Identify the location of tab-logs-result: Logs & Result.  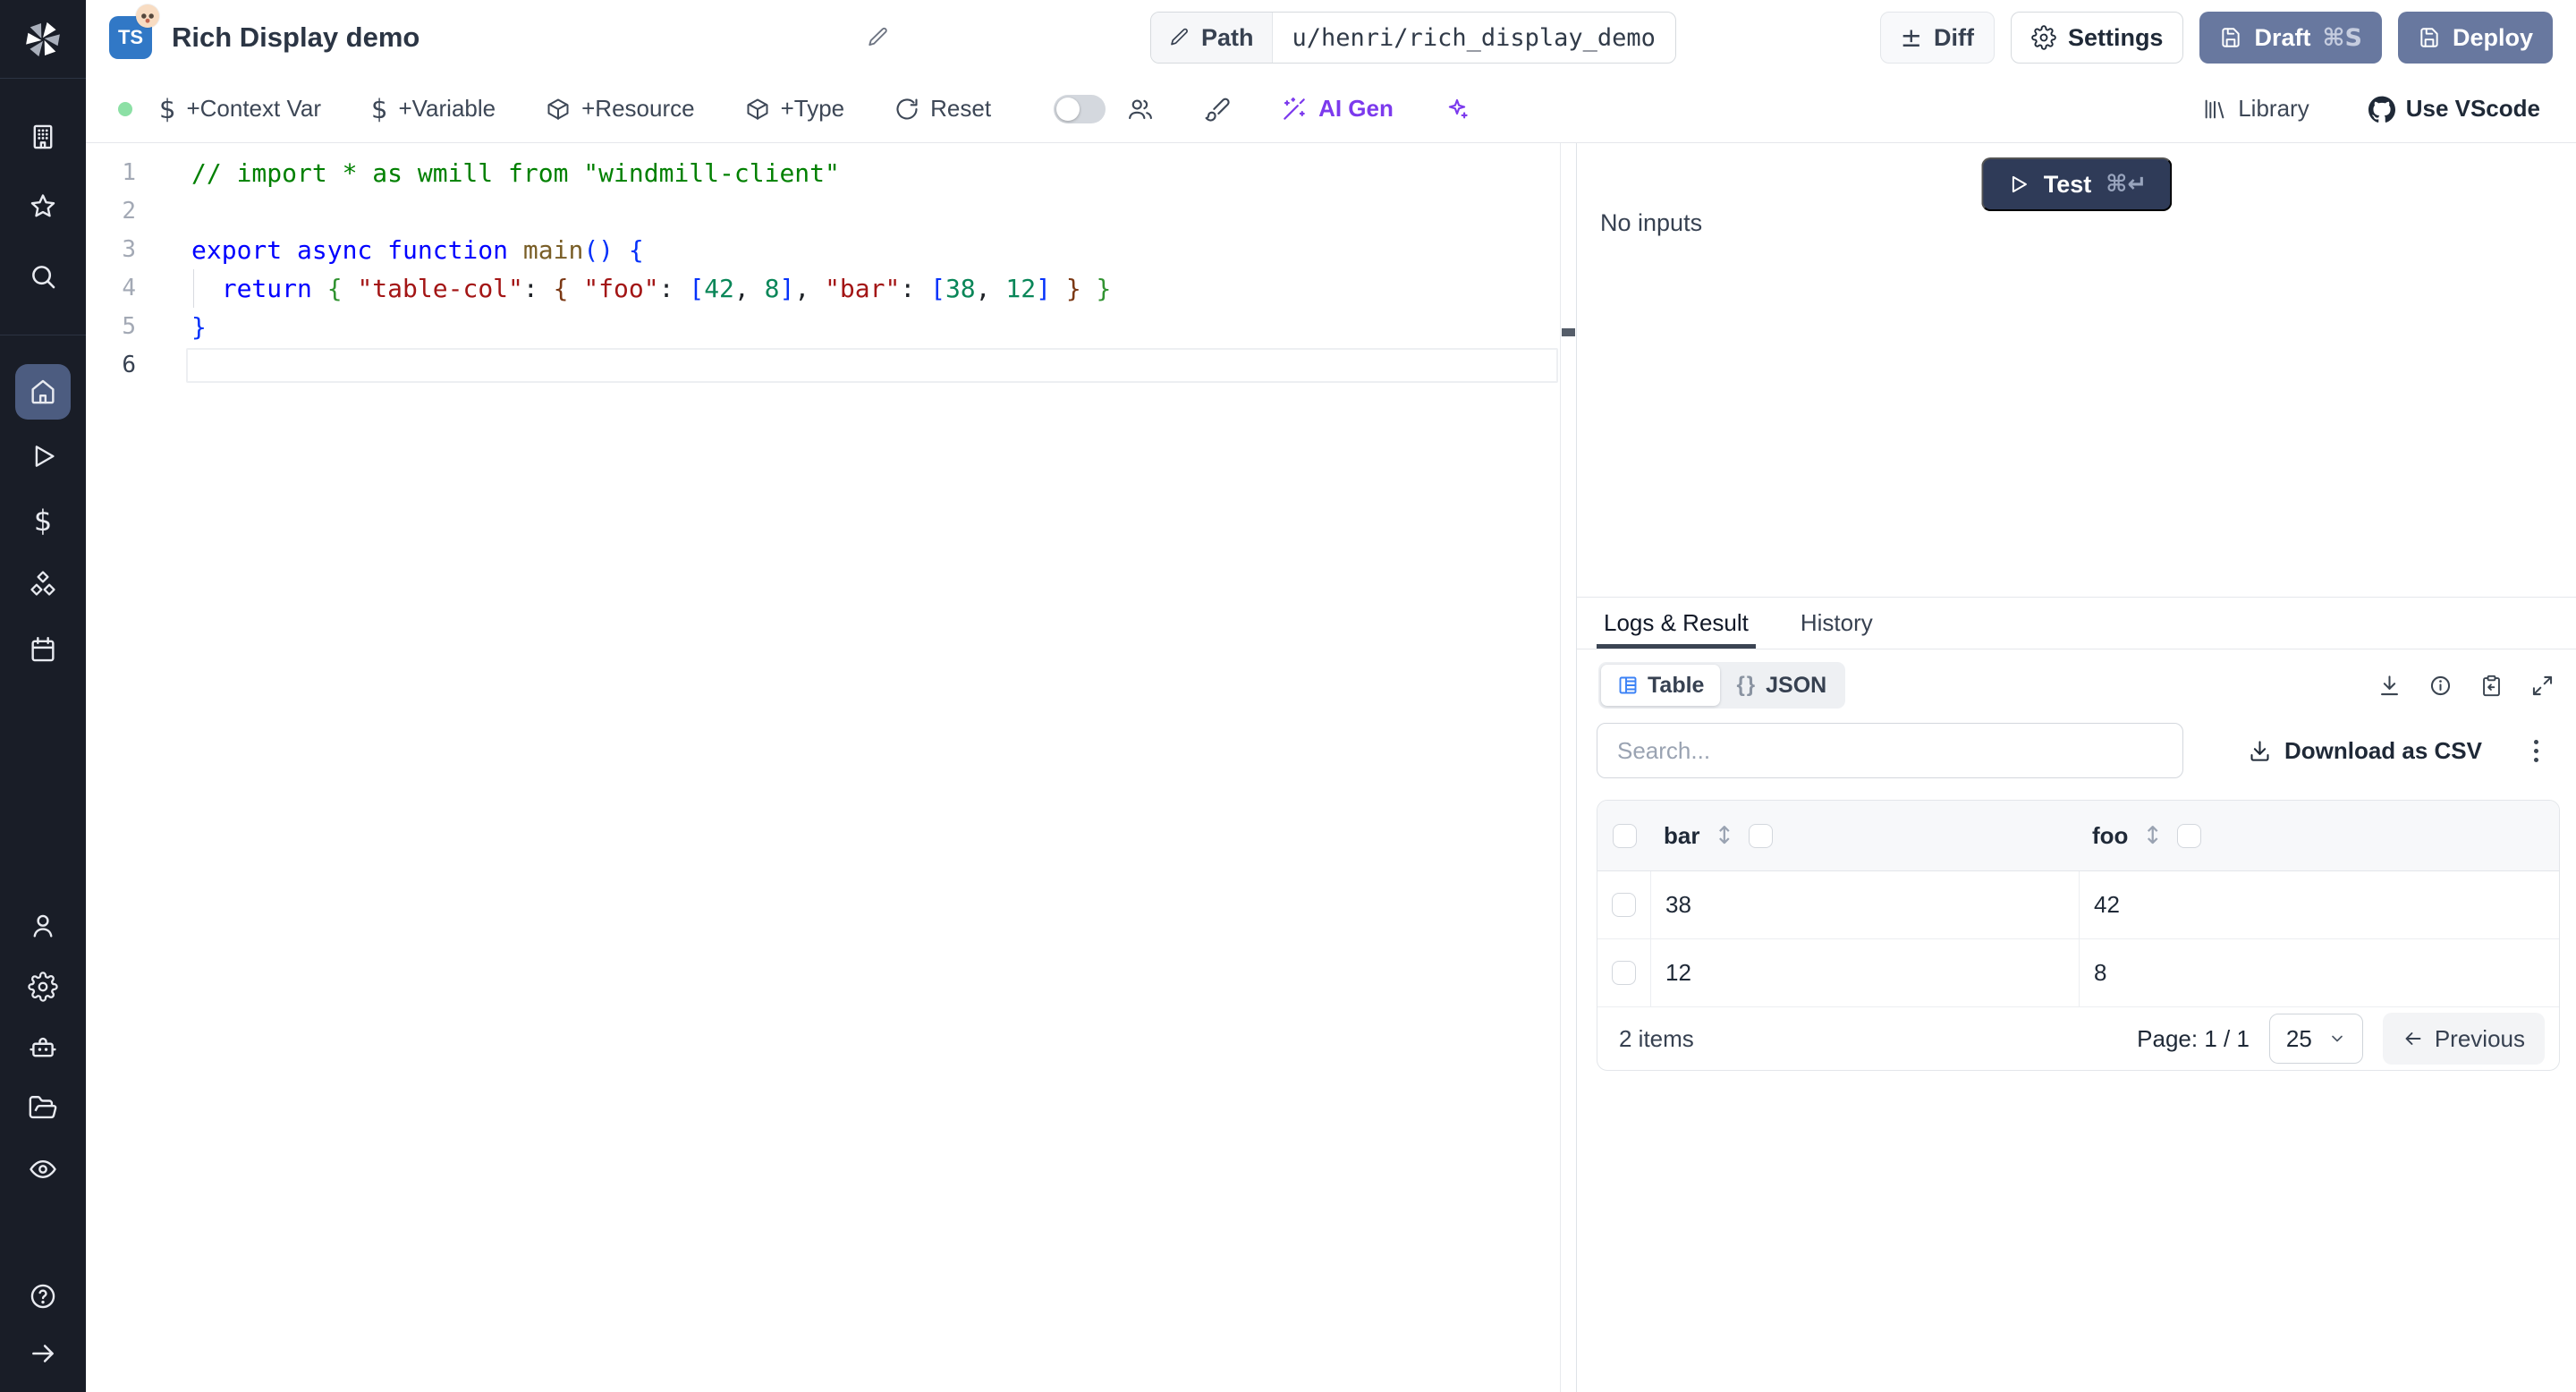
(1676, 623).